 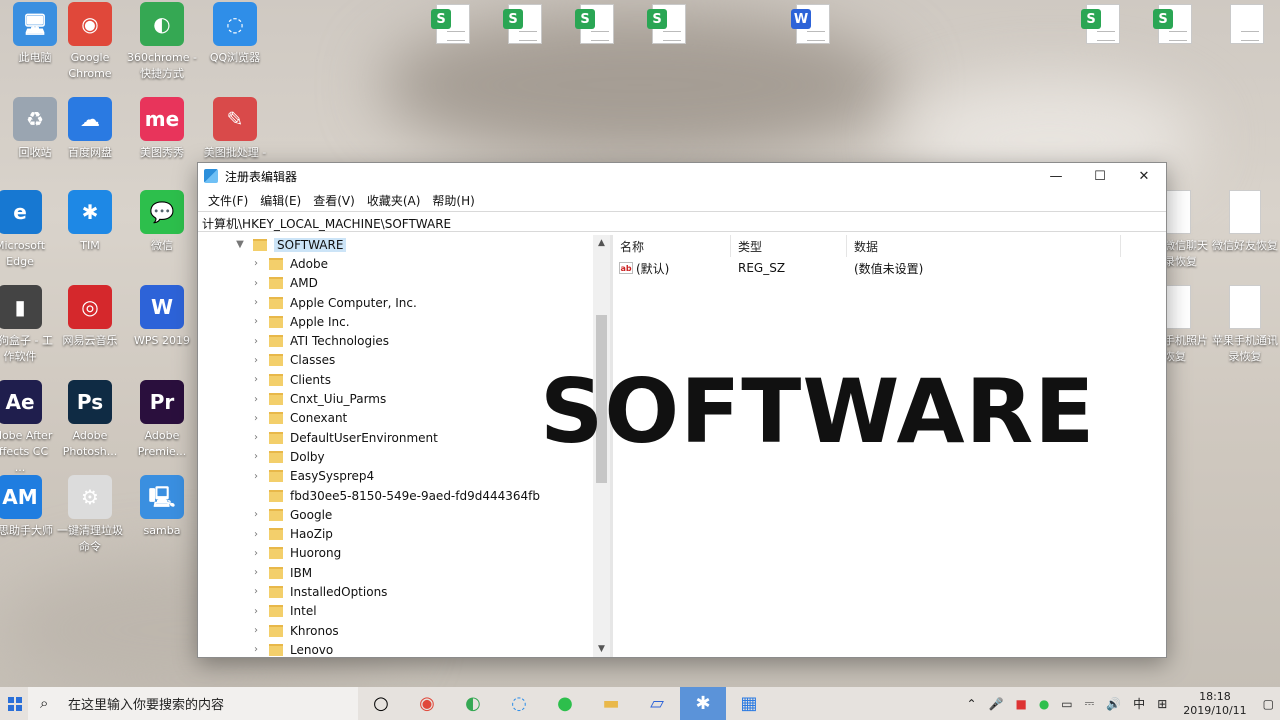 I want to click on address-bar: 计算机\HKEY_LOCAL_MACHINE\SOFTWARE, so click(x=682, y=221).